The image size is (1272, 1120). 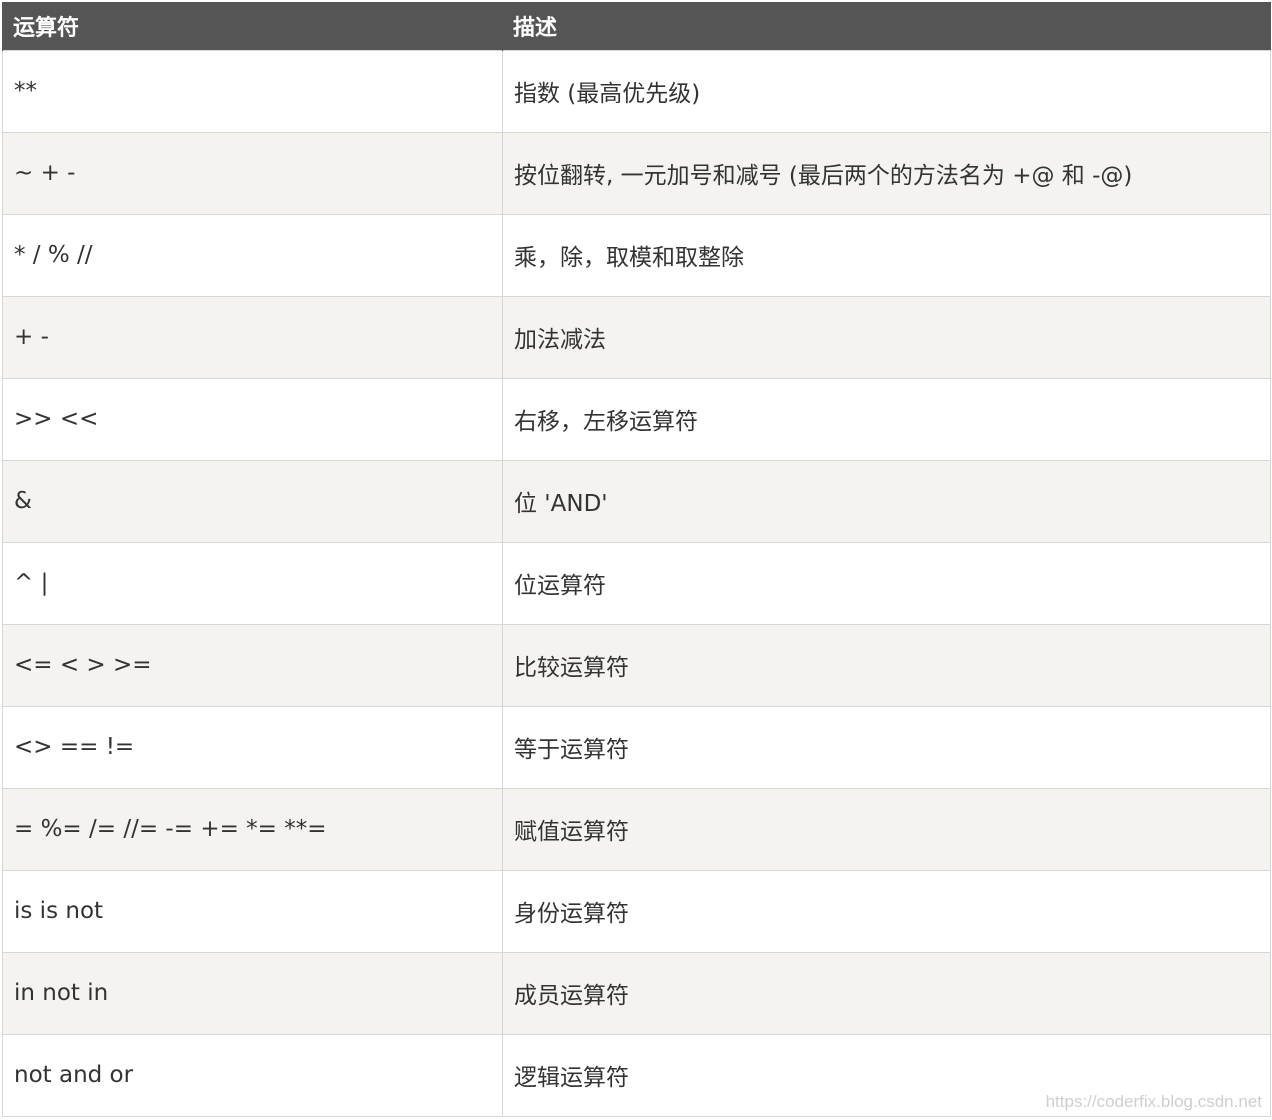 What do you see at coordinates (252, 419) in the screenshot?
I see `operator-cell: >> <<` at bounding box center [252, 419].